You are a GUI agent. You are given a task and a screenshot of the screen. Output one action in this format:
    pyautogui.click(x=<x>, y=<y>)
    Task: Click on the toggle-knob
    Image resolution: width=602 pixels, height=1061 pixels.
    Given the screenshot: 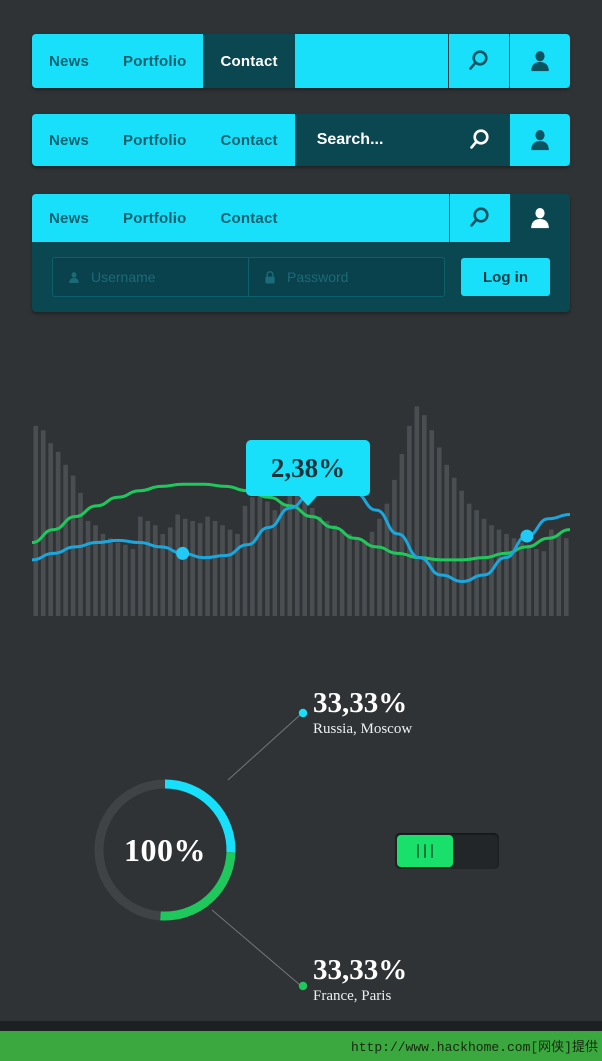 What is the action you would take?
    pyautogui.click(x=425, y=851)
    